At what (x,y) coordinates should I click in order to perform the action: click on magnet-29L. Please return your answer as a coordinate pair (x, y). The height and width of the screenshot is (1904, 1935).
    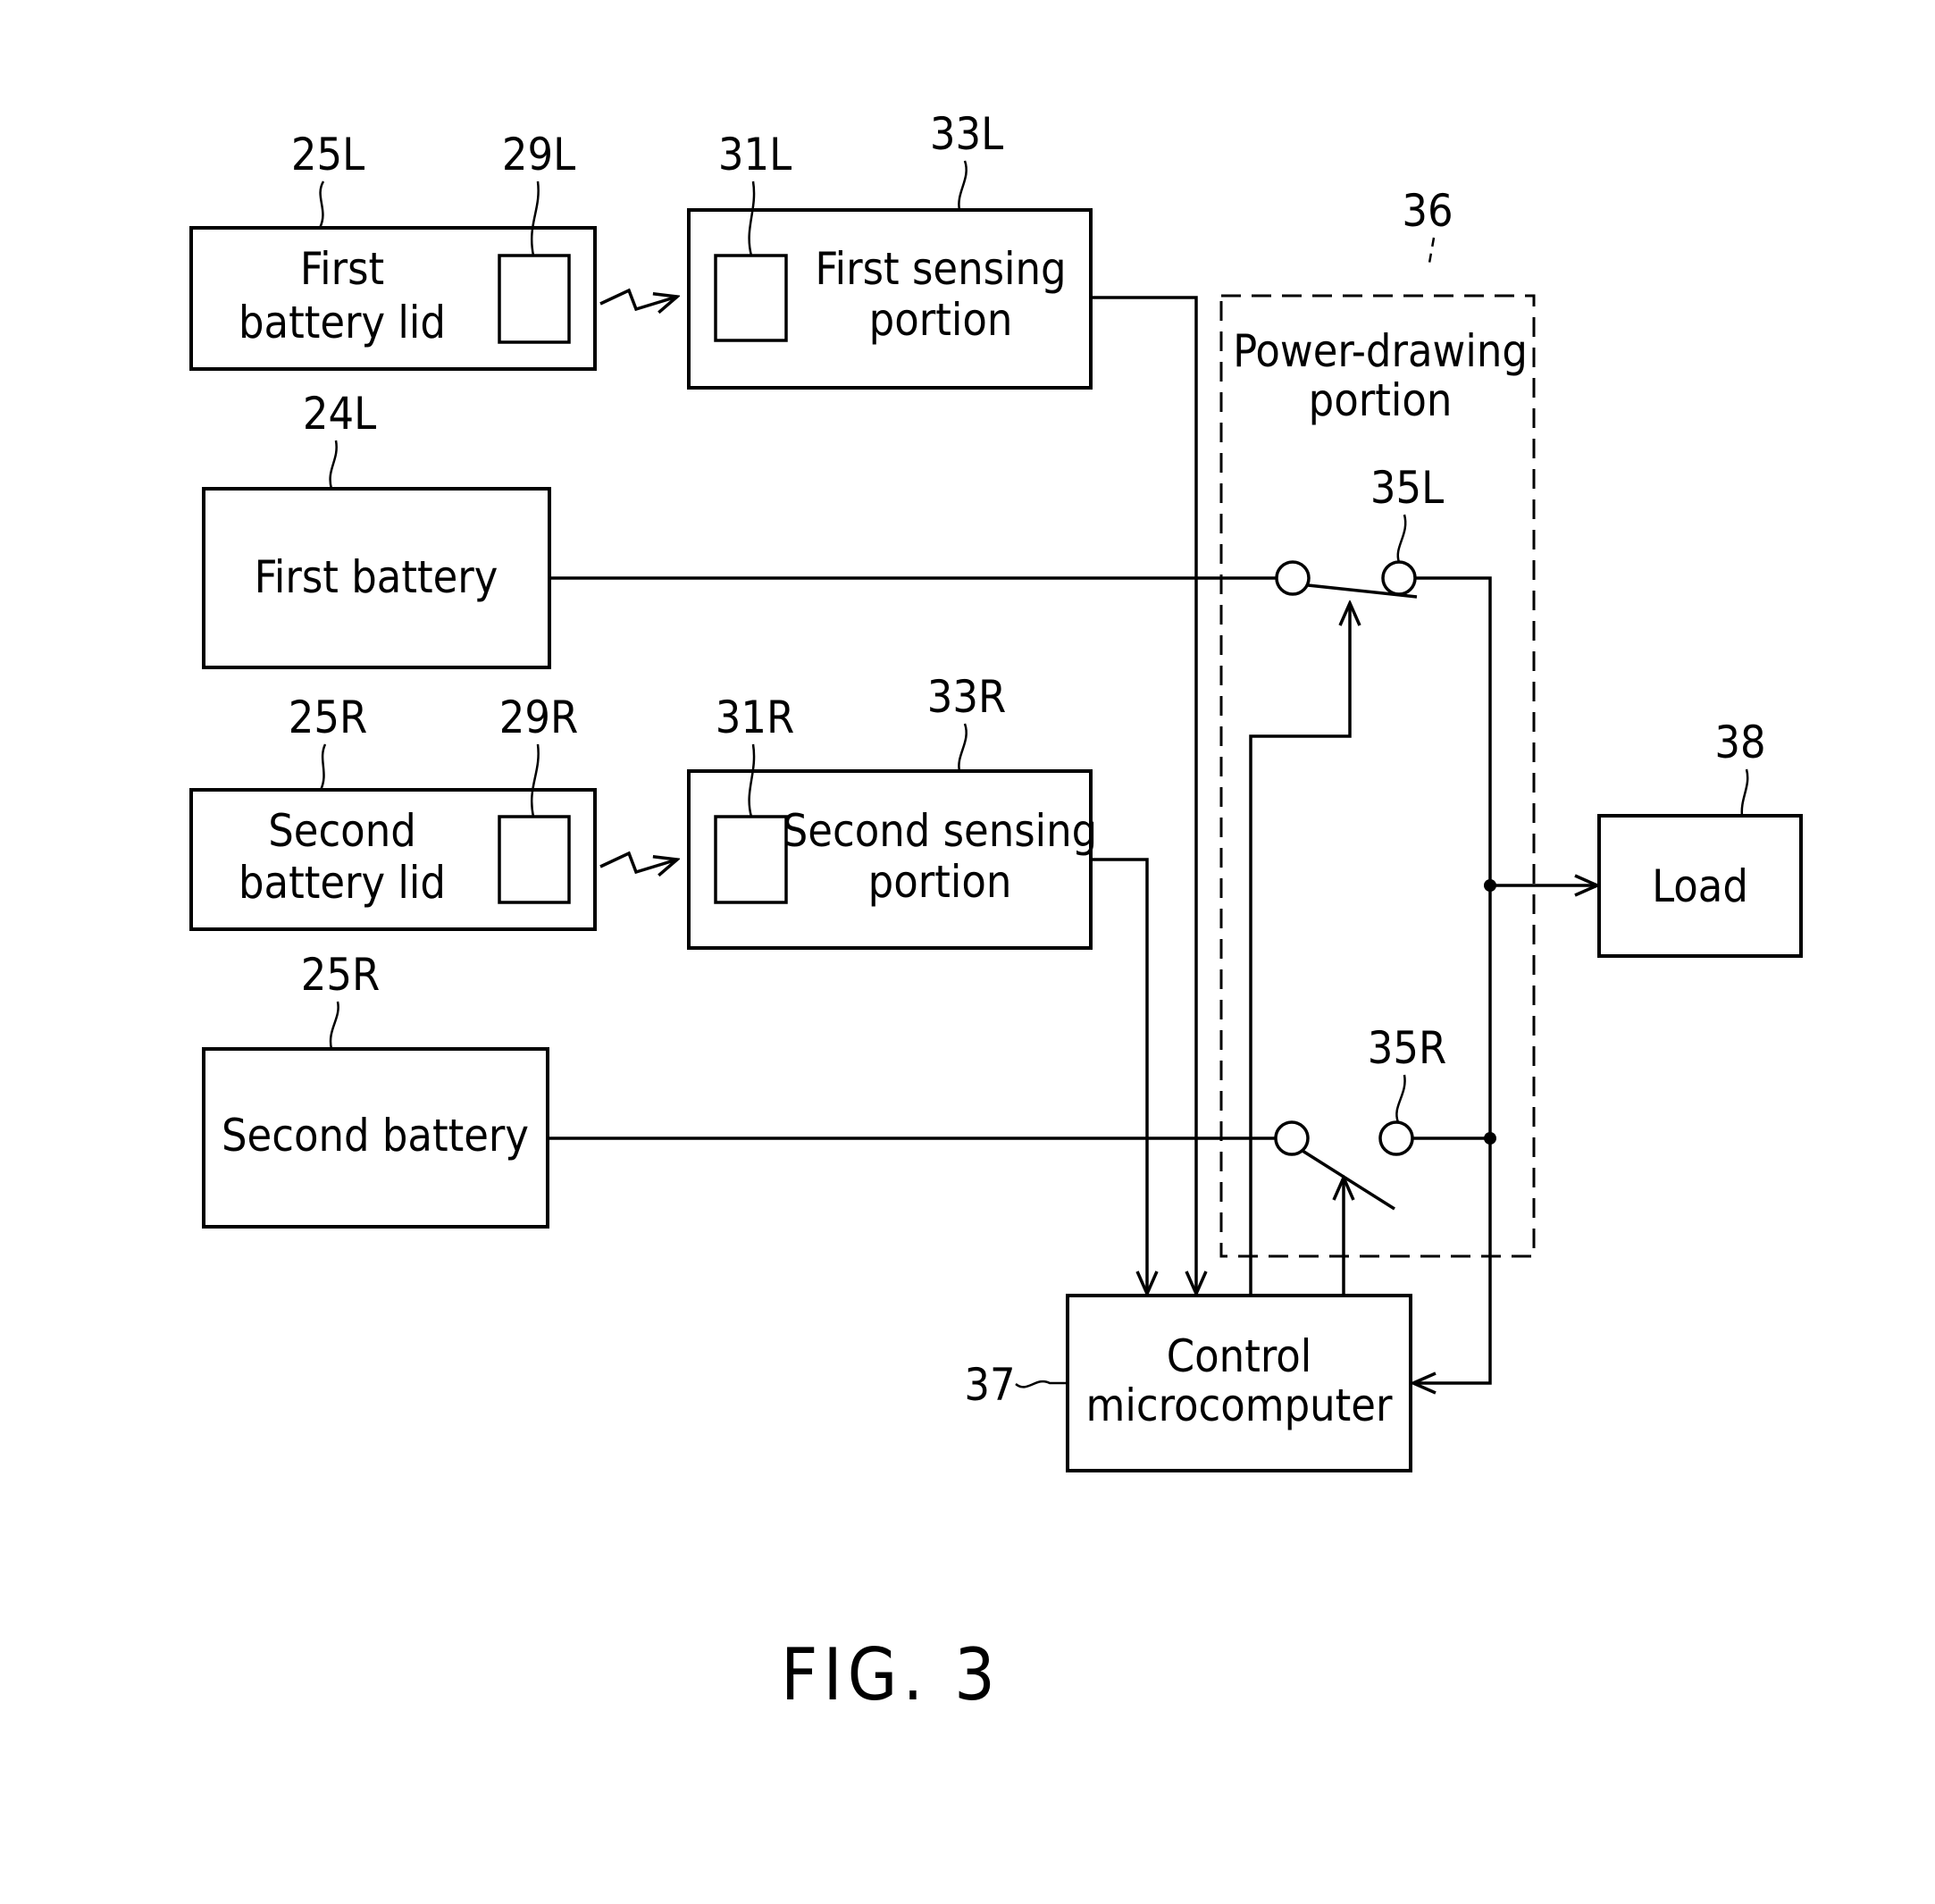
    Looking at the image, I should click on (534, 299).